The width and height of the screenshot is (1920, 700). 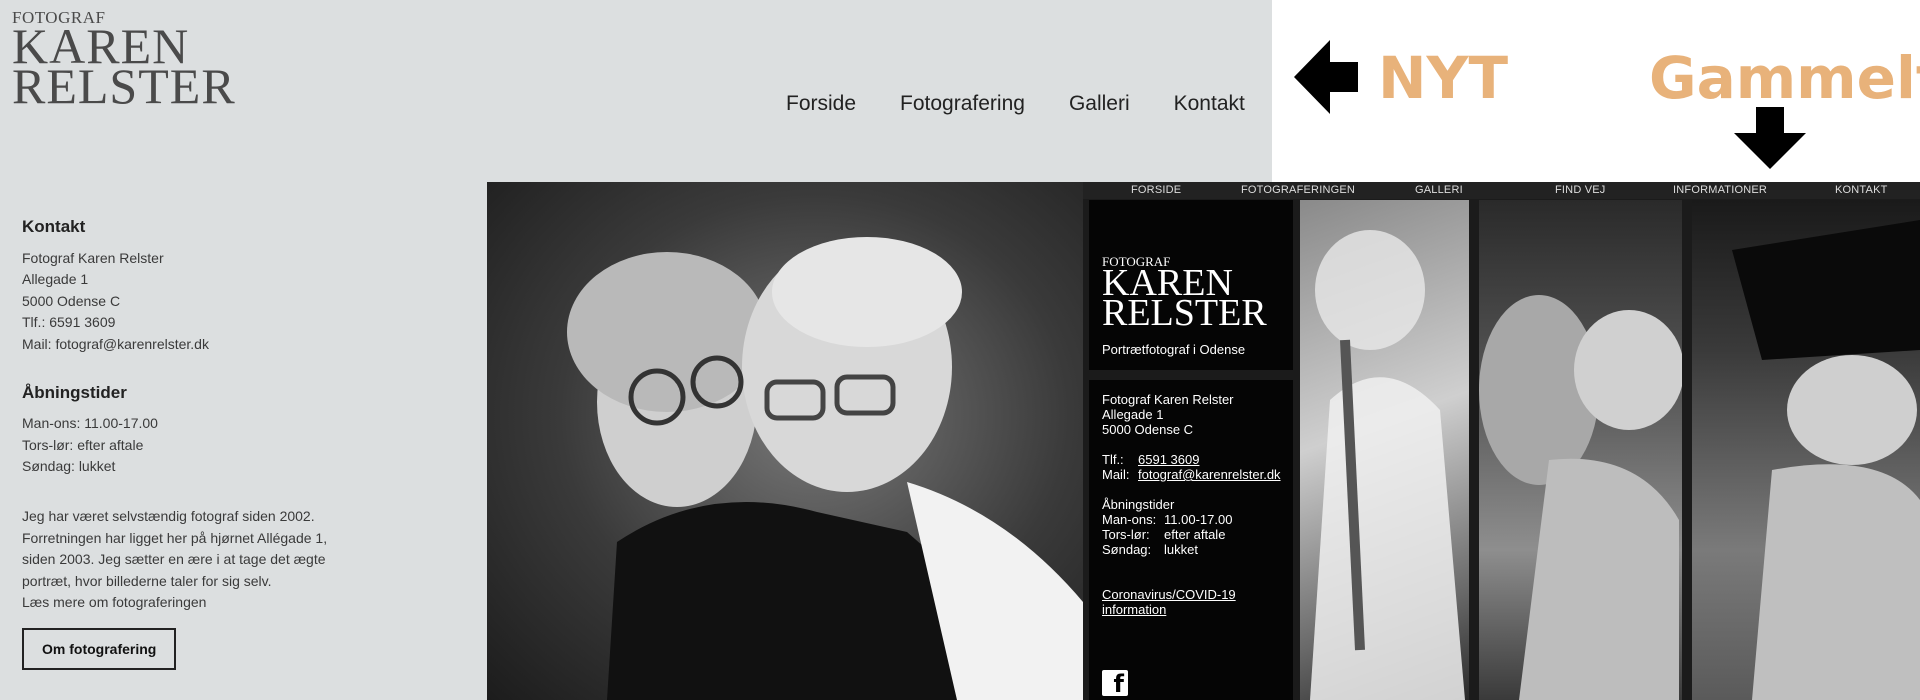 What do you see at coordinates (1113, 459) in the screenshot?
I see `old-info-tlf-label: Tlf.:` at bounding box center [1113, 459].